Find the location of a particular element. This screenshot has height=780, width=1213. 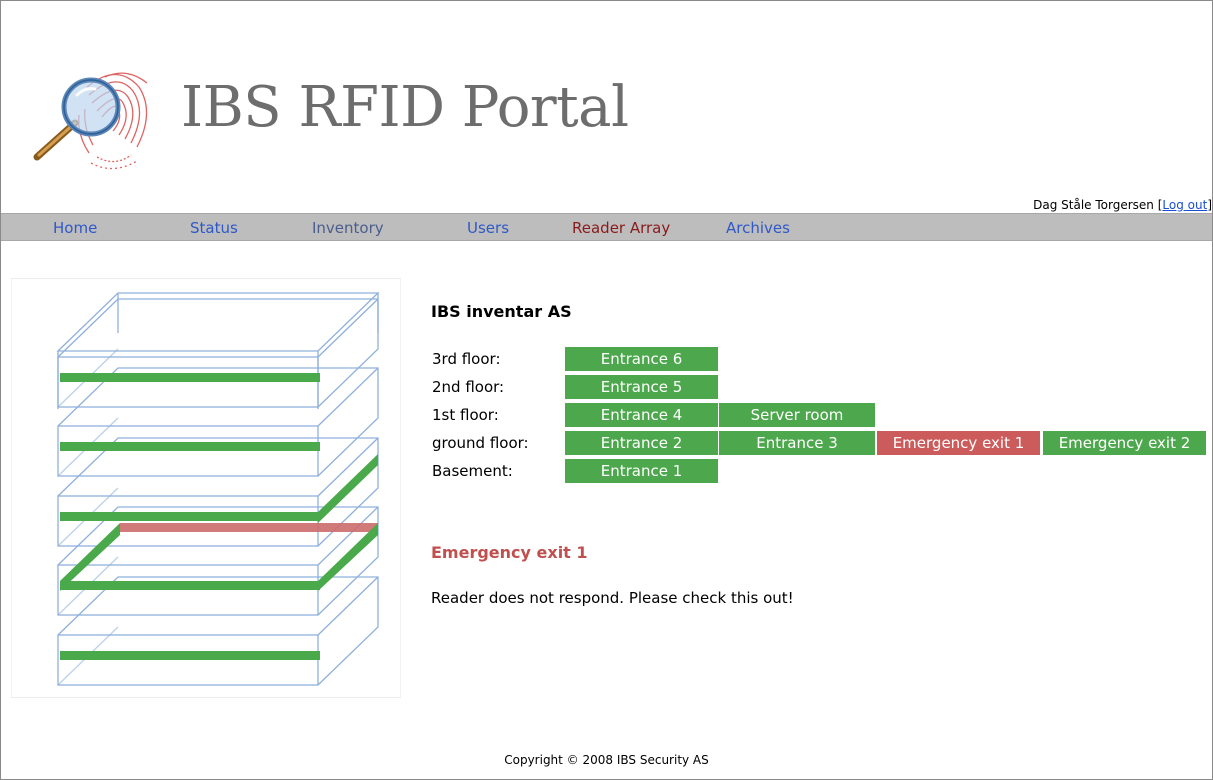

building-wireframe is located at coordinates (218, 489).